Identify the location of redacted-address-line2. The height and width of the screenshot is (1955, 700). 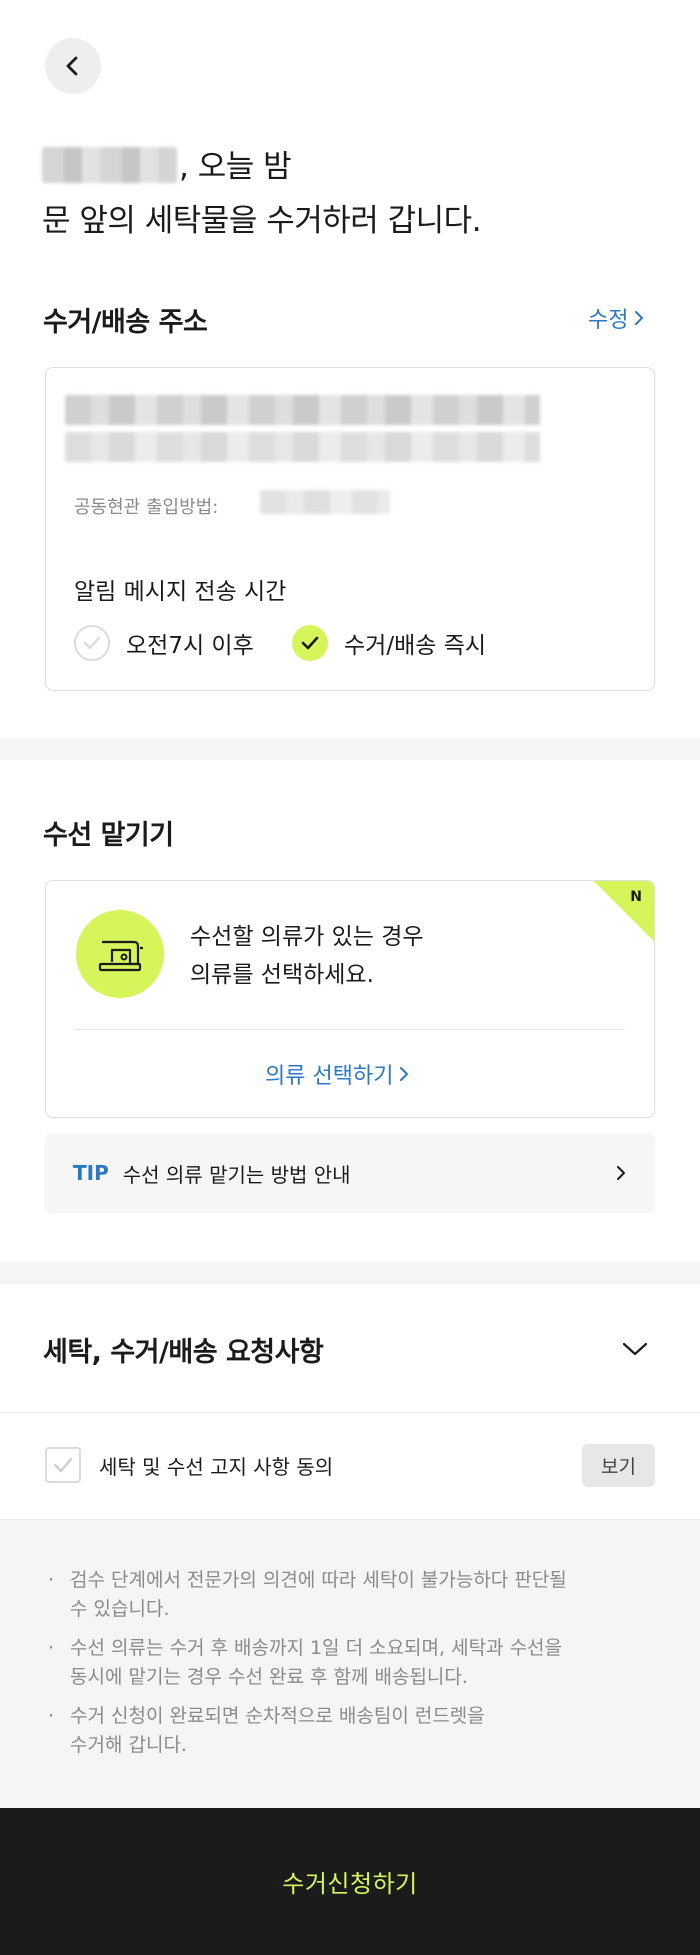
(302, 447).